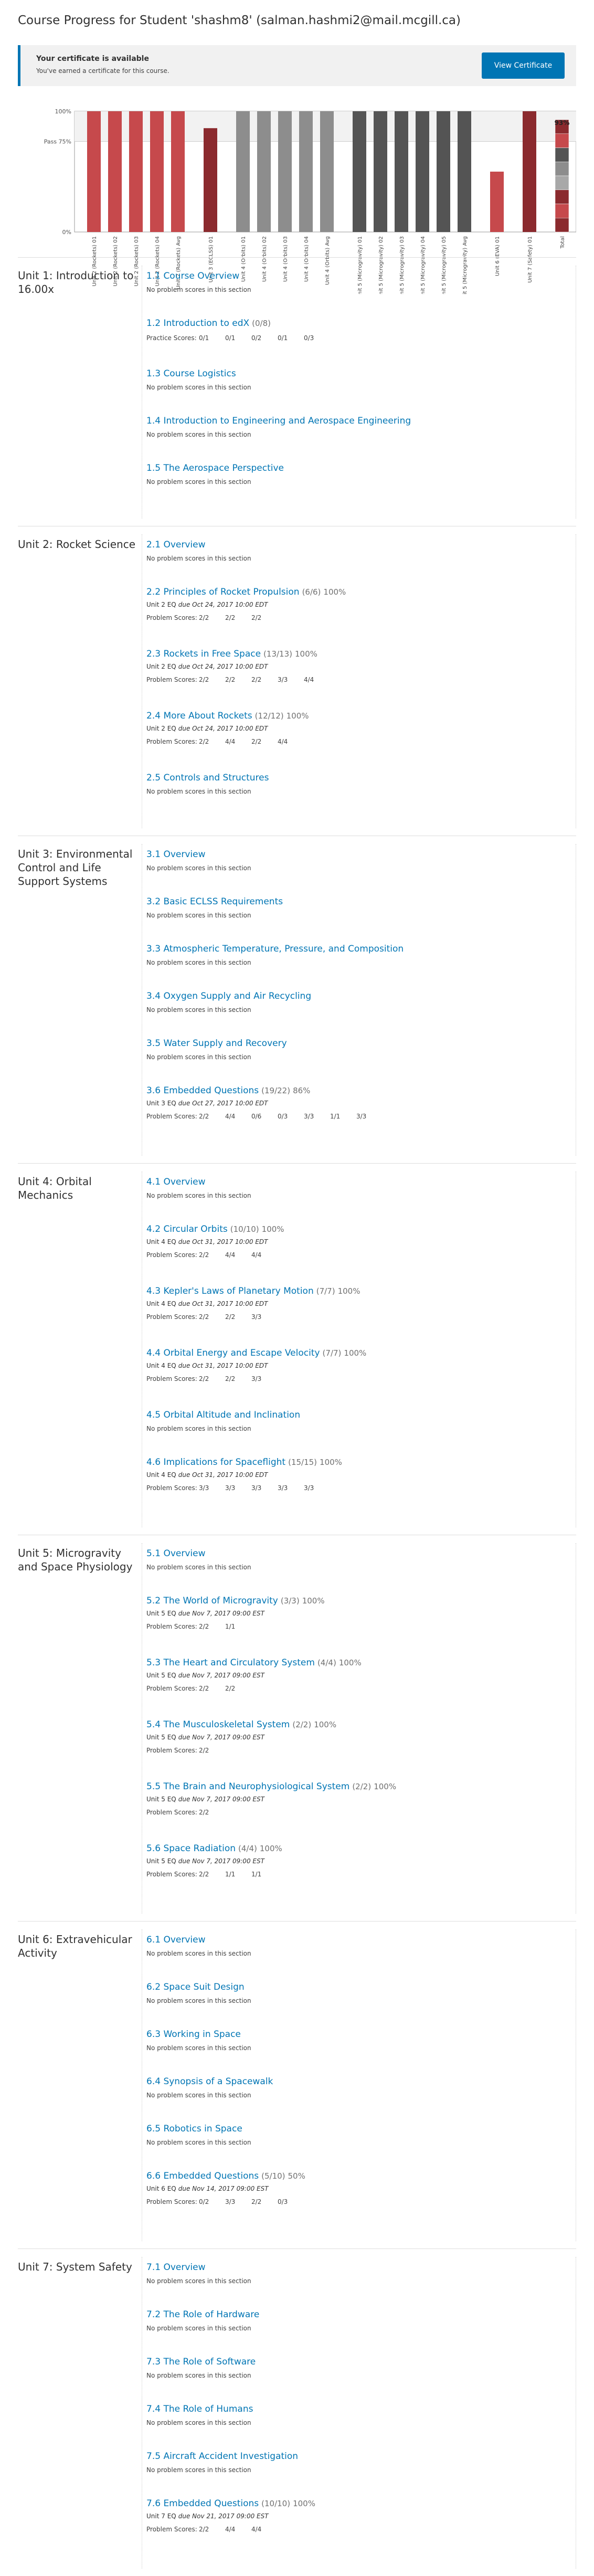 This screenshot has width=594, height=2576. I want to click on scores-row: Problem Scores: 2/2 4/4 2/2 4/4, so click(356, 741).